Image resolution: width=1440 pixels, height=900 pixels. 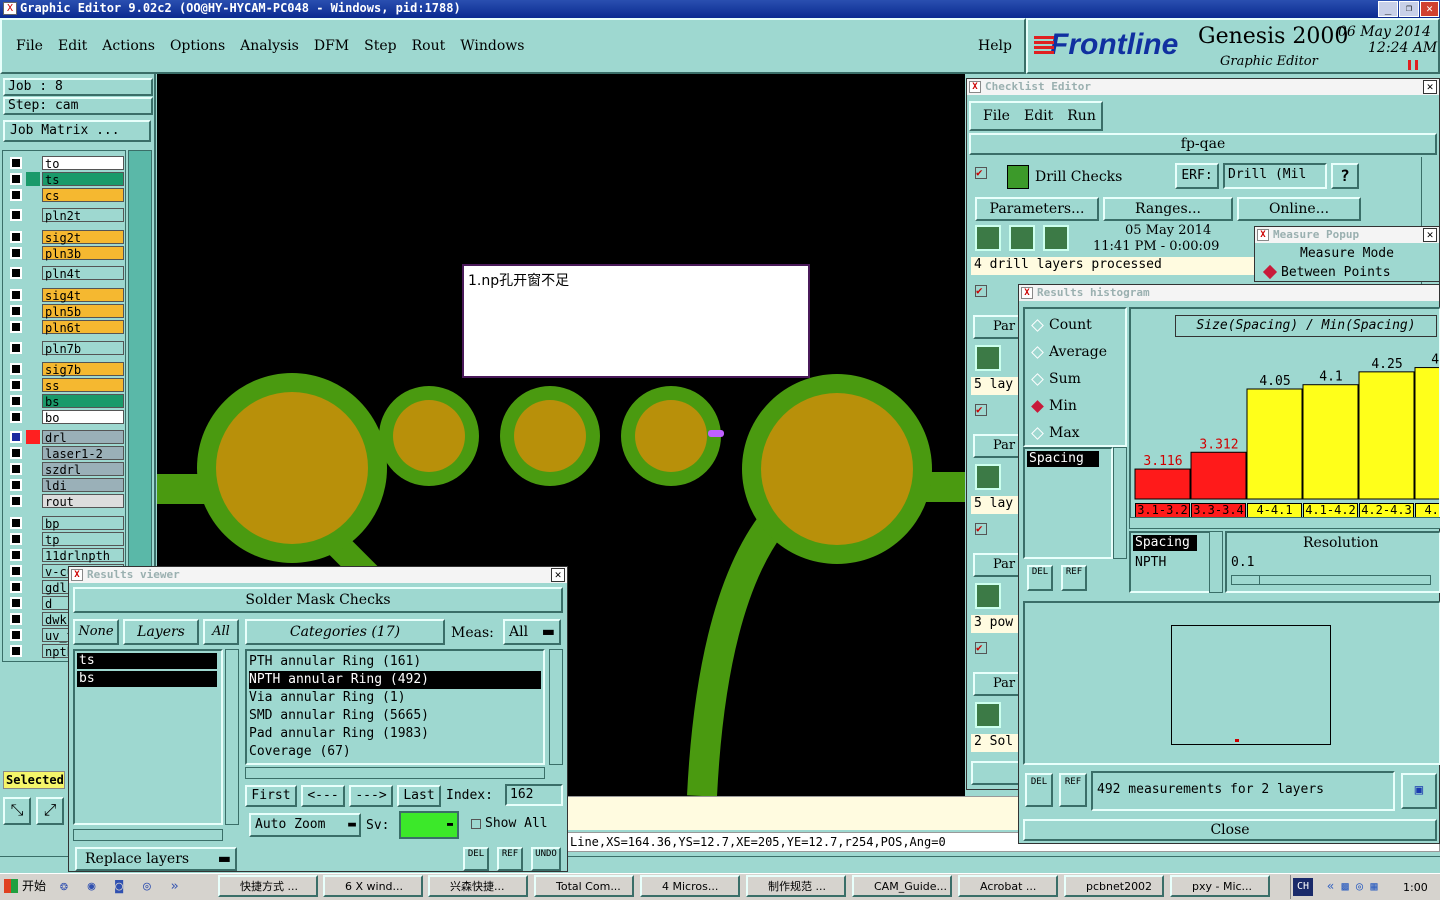 I want to click on layer-row-pln7b: pln7b, so click(x=66, y=348).